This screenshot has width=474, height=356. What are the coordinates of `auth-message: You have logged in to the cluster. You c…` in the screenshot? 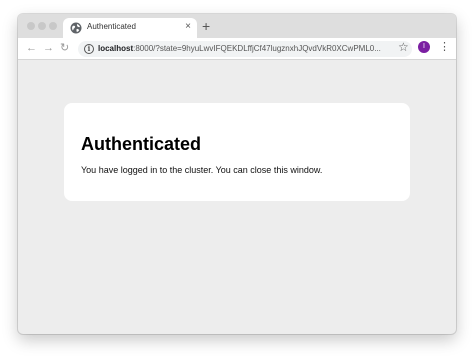 It's located at (202, 170).